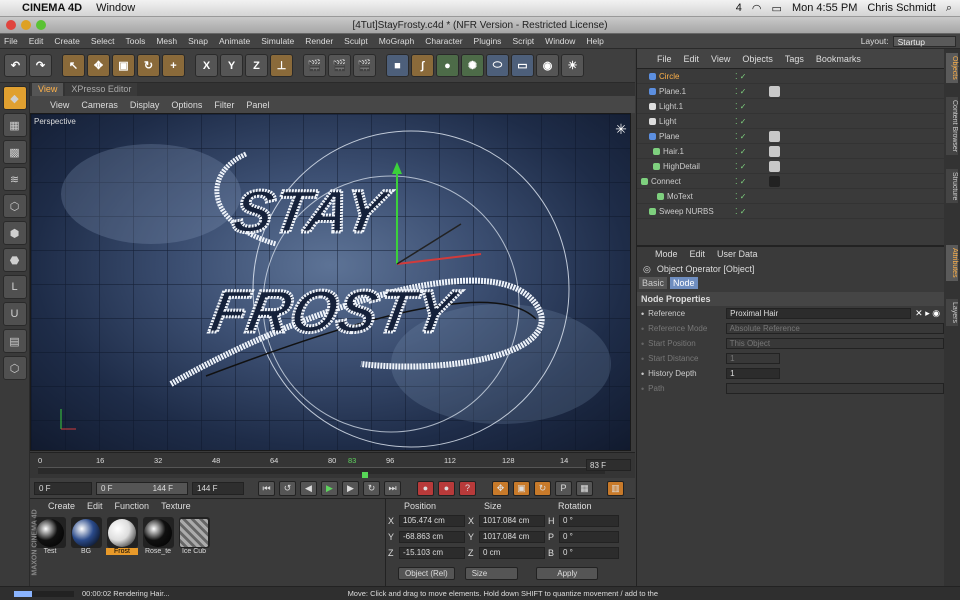  What do you see at coordinates (952, 186) in the screenshot?
I see `side-tab-structure: Structure` at bounding box center [952, 186].